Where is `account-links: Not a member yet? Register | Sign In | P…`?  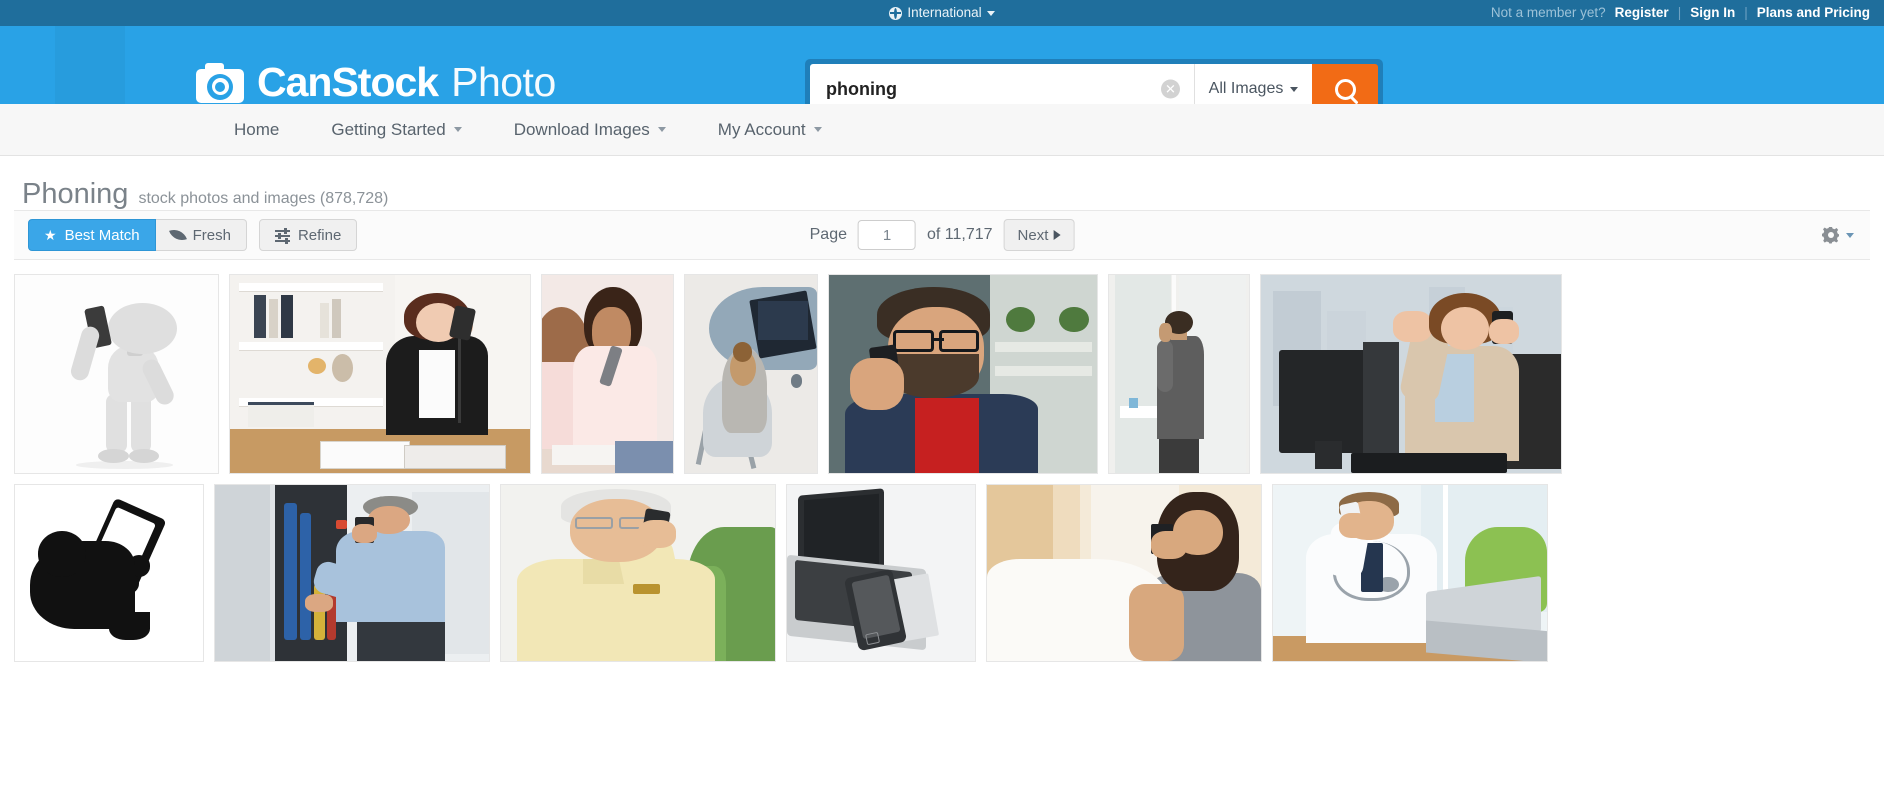
account-links: Not a member yet? Register | Sign In | P… is located at coordinates (1680, 13).